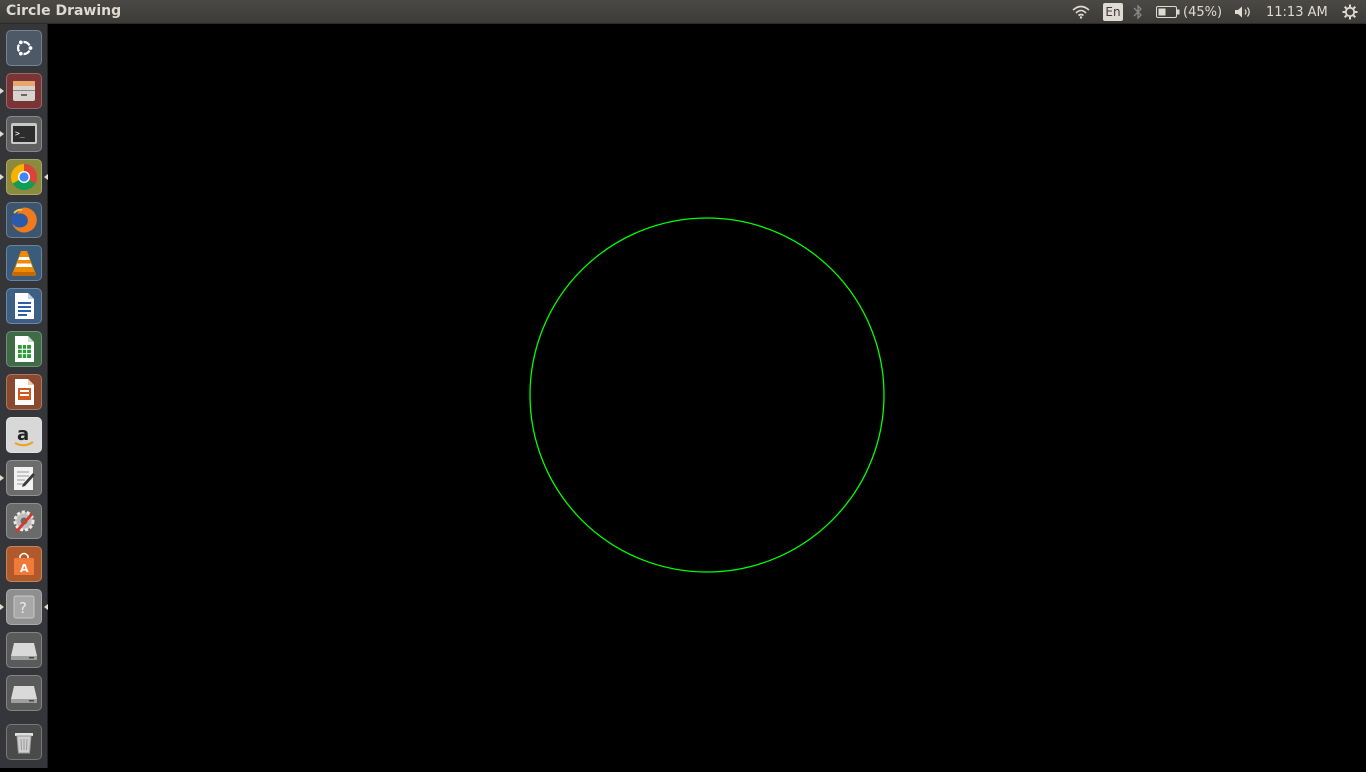  I want to click on launcher-item-terminal: >_, so click(24, 134).